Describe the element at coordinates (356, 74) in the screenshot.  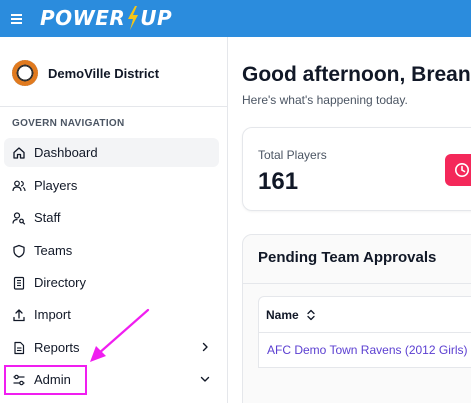
I see `greeting-title: Good afternoon, Breanna` at that location.